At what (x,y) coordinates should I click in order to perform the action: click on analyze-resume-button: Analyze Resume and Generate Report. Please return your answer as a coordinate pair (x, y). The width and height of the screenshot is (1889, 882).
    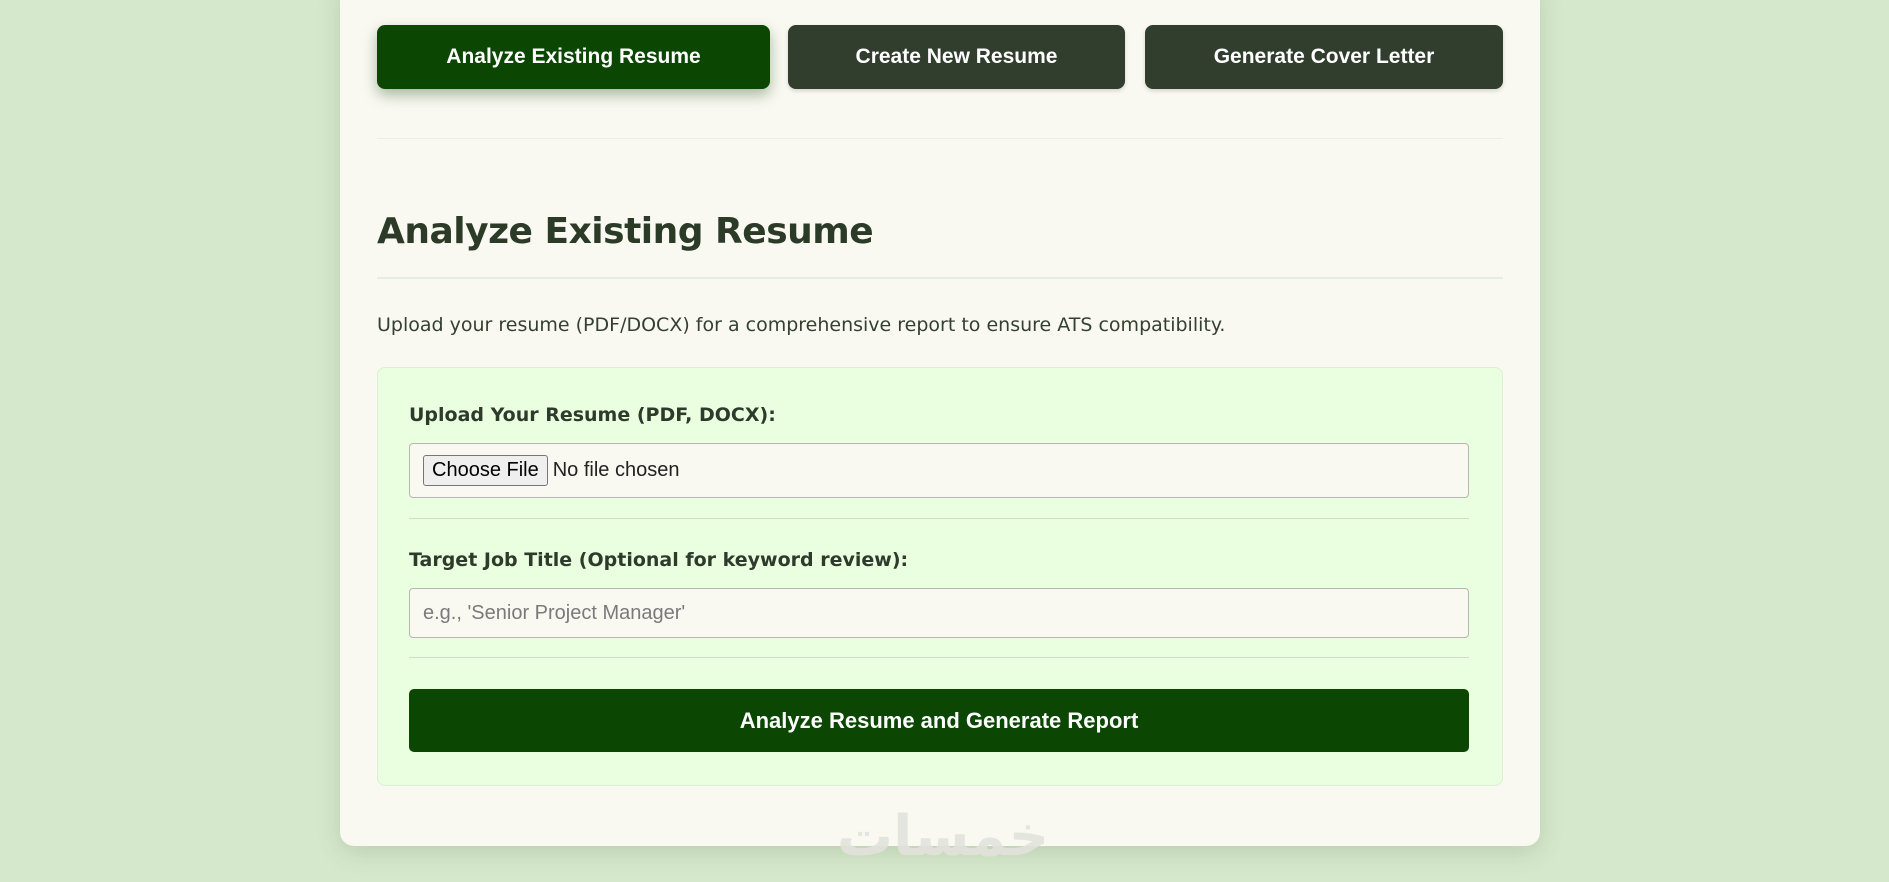
    Looking at the image, I should click on (939, 720).